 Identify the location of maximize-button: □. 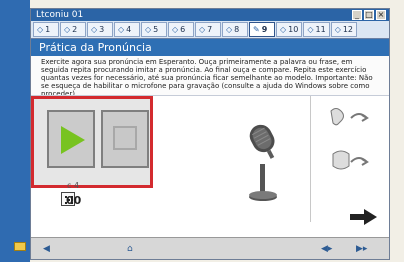
(369, 15).